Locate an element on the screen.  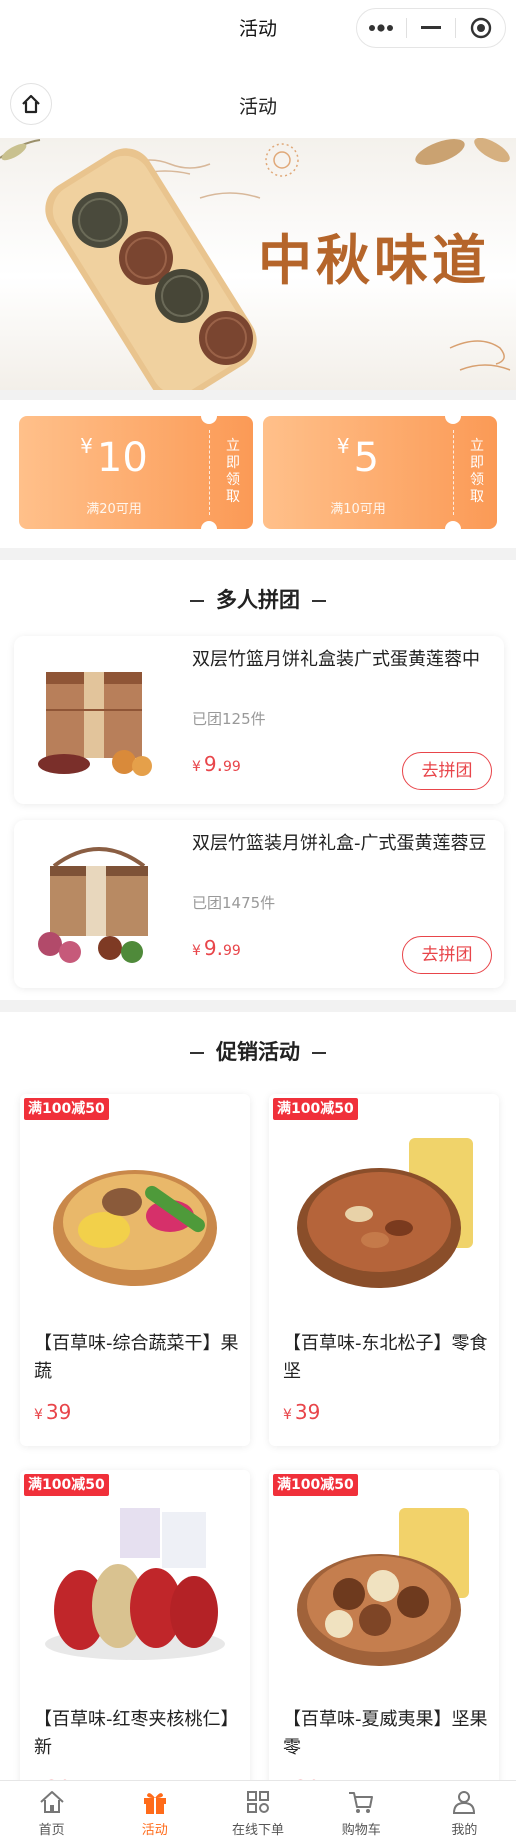
bottom-tab-bar: 首页 活动 在线下单 购物车 我的 is located at coordinates (258, 1814).